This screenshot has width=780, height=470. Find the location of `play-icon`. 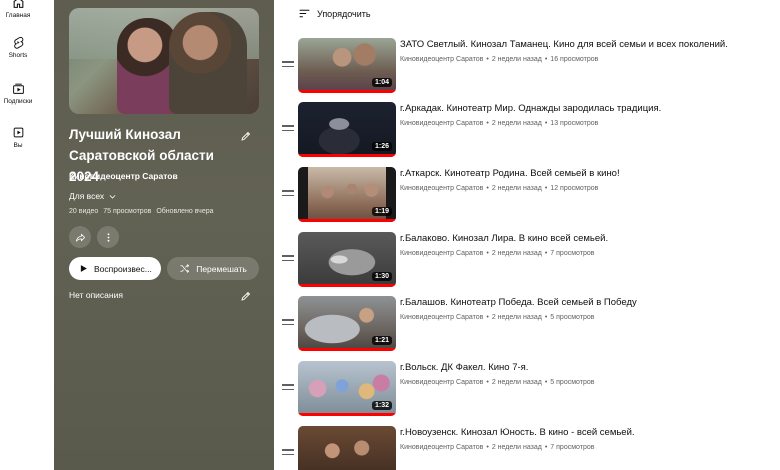

play-icon is located at coordinates (83, 268).